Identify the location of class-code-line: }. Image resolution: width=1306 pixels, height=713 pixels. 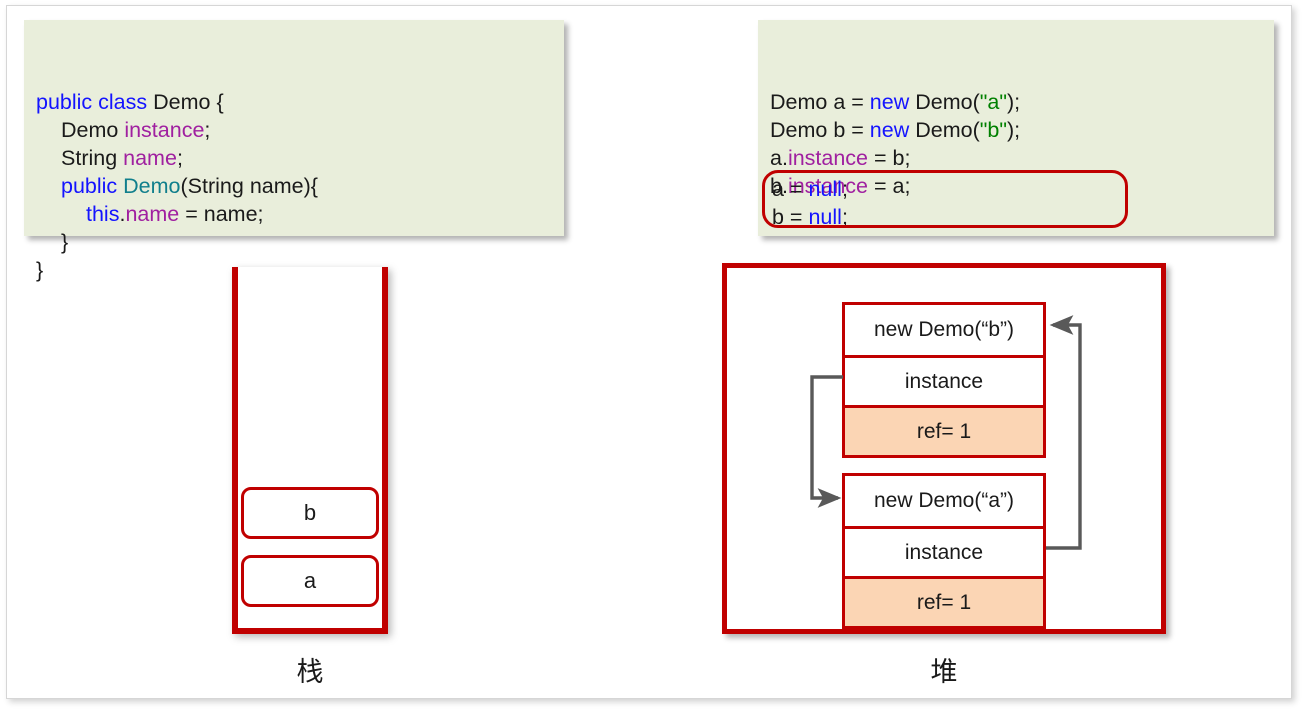
(293, 242).